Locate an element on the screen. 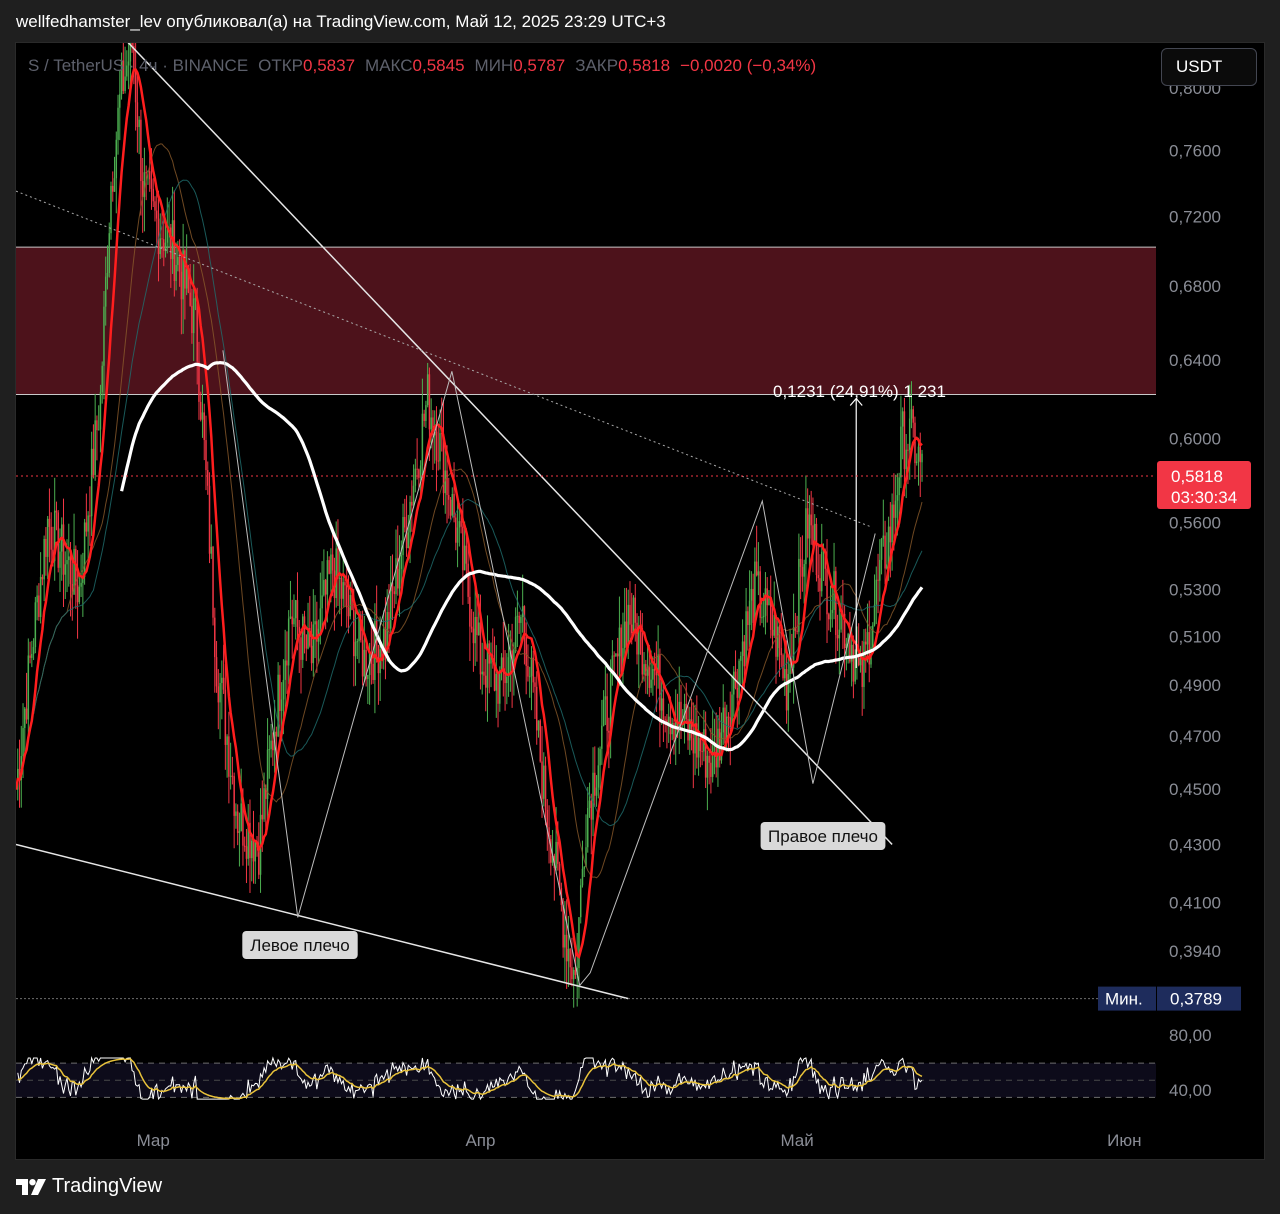 This screenshot has width=1280, height=1214. y-tick-label: 0,4100 is located at coordinates (1195, 902).